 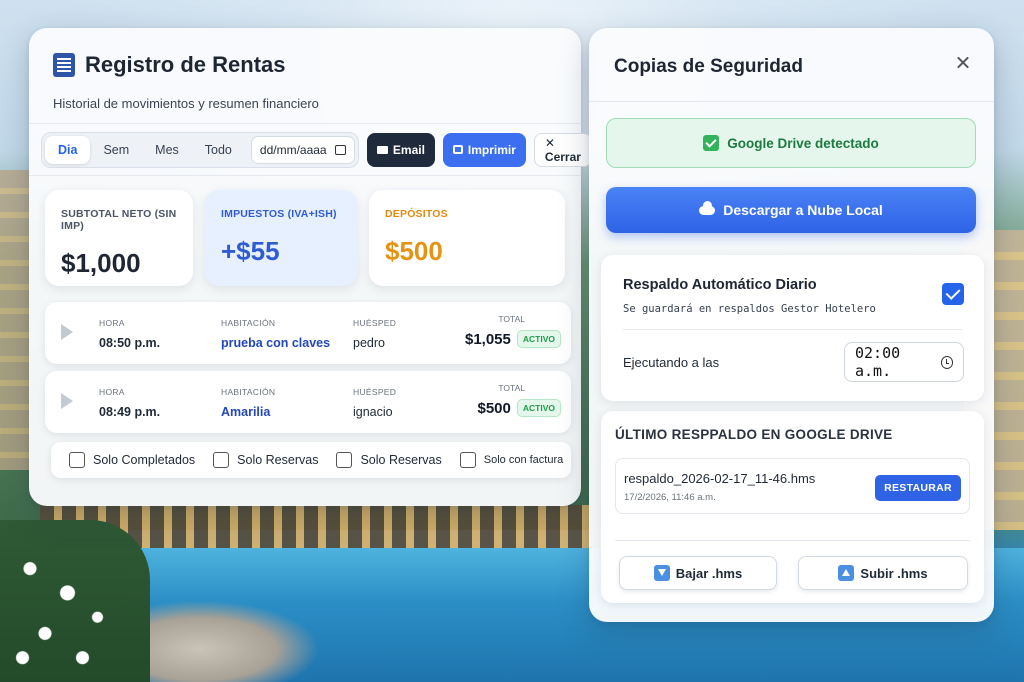 I want to click on upload-arrow-icon, so click(x=846, y=573).